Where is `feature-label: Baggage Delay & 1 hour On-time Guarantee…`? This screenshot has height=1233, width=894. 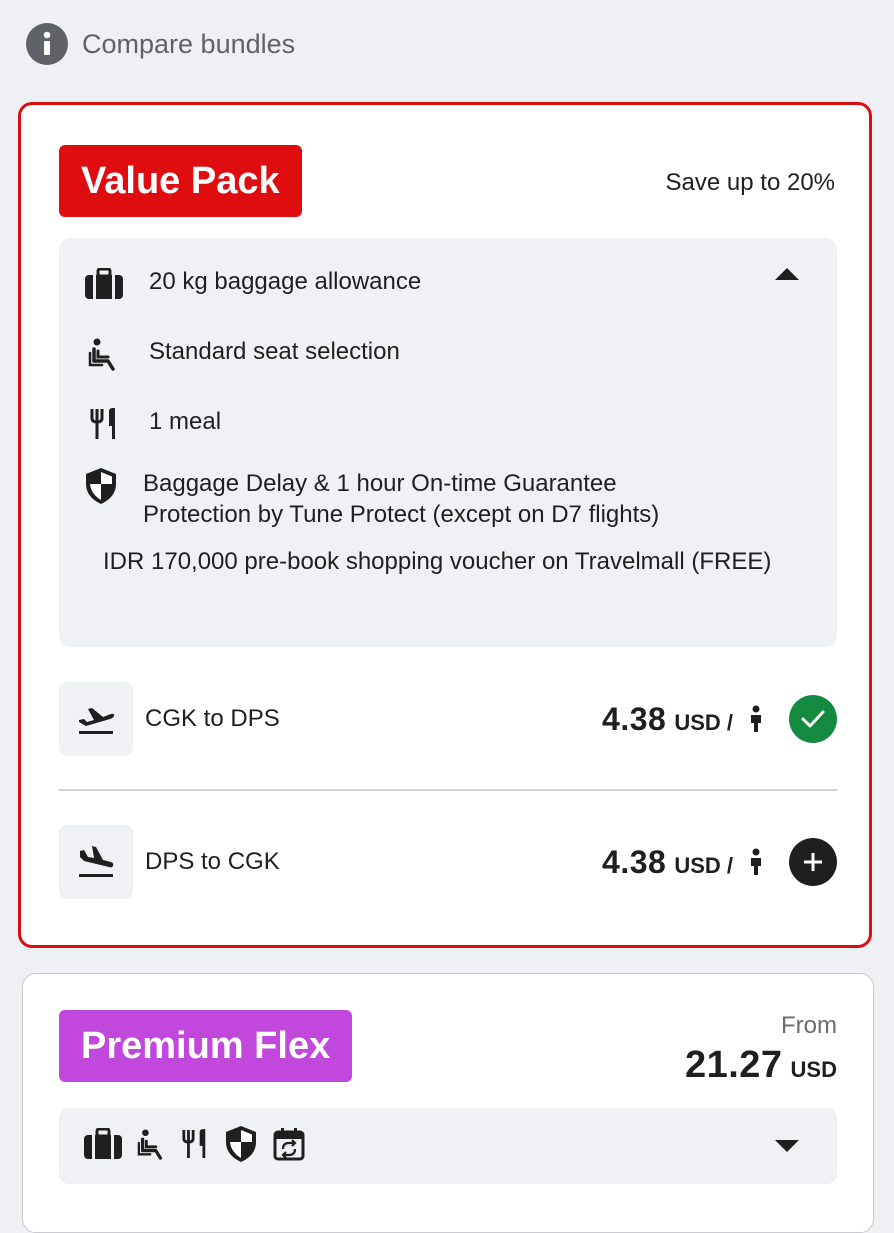 feature-label: Baggage Delay & 1 hour On-time Guarantee… is located at coordinates (401, 499).